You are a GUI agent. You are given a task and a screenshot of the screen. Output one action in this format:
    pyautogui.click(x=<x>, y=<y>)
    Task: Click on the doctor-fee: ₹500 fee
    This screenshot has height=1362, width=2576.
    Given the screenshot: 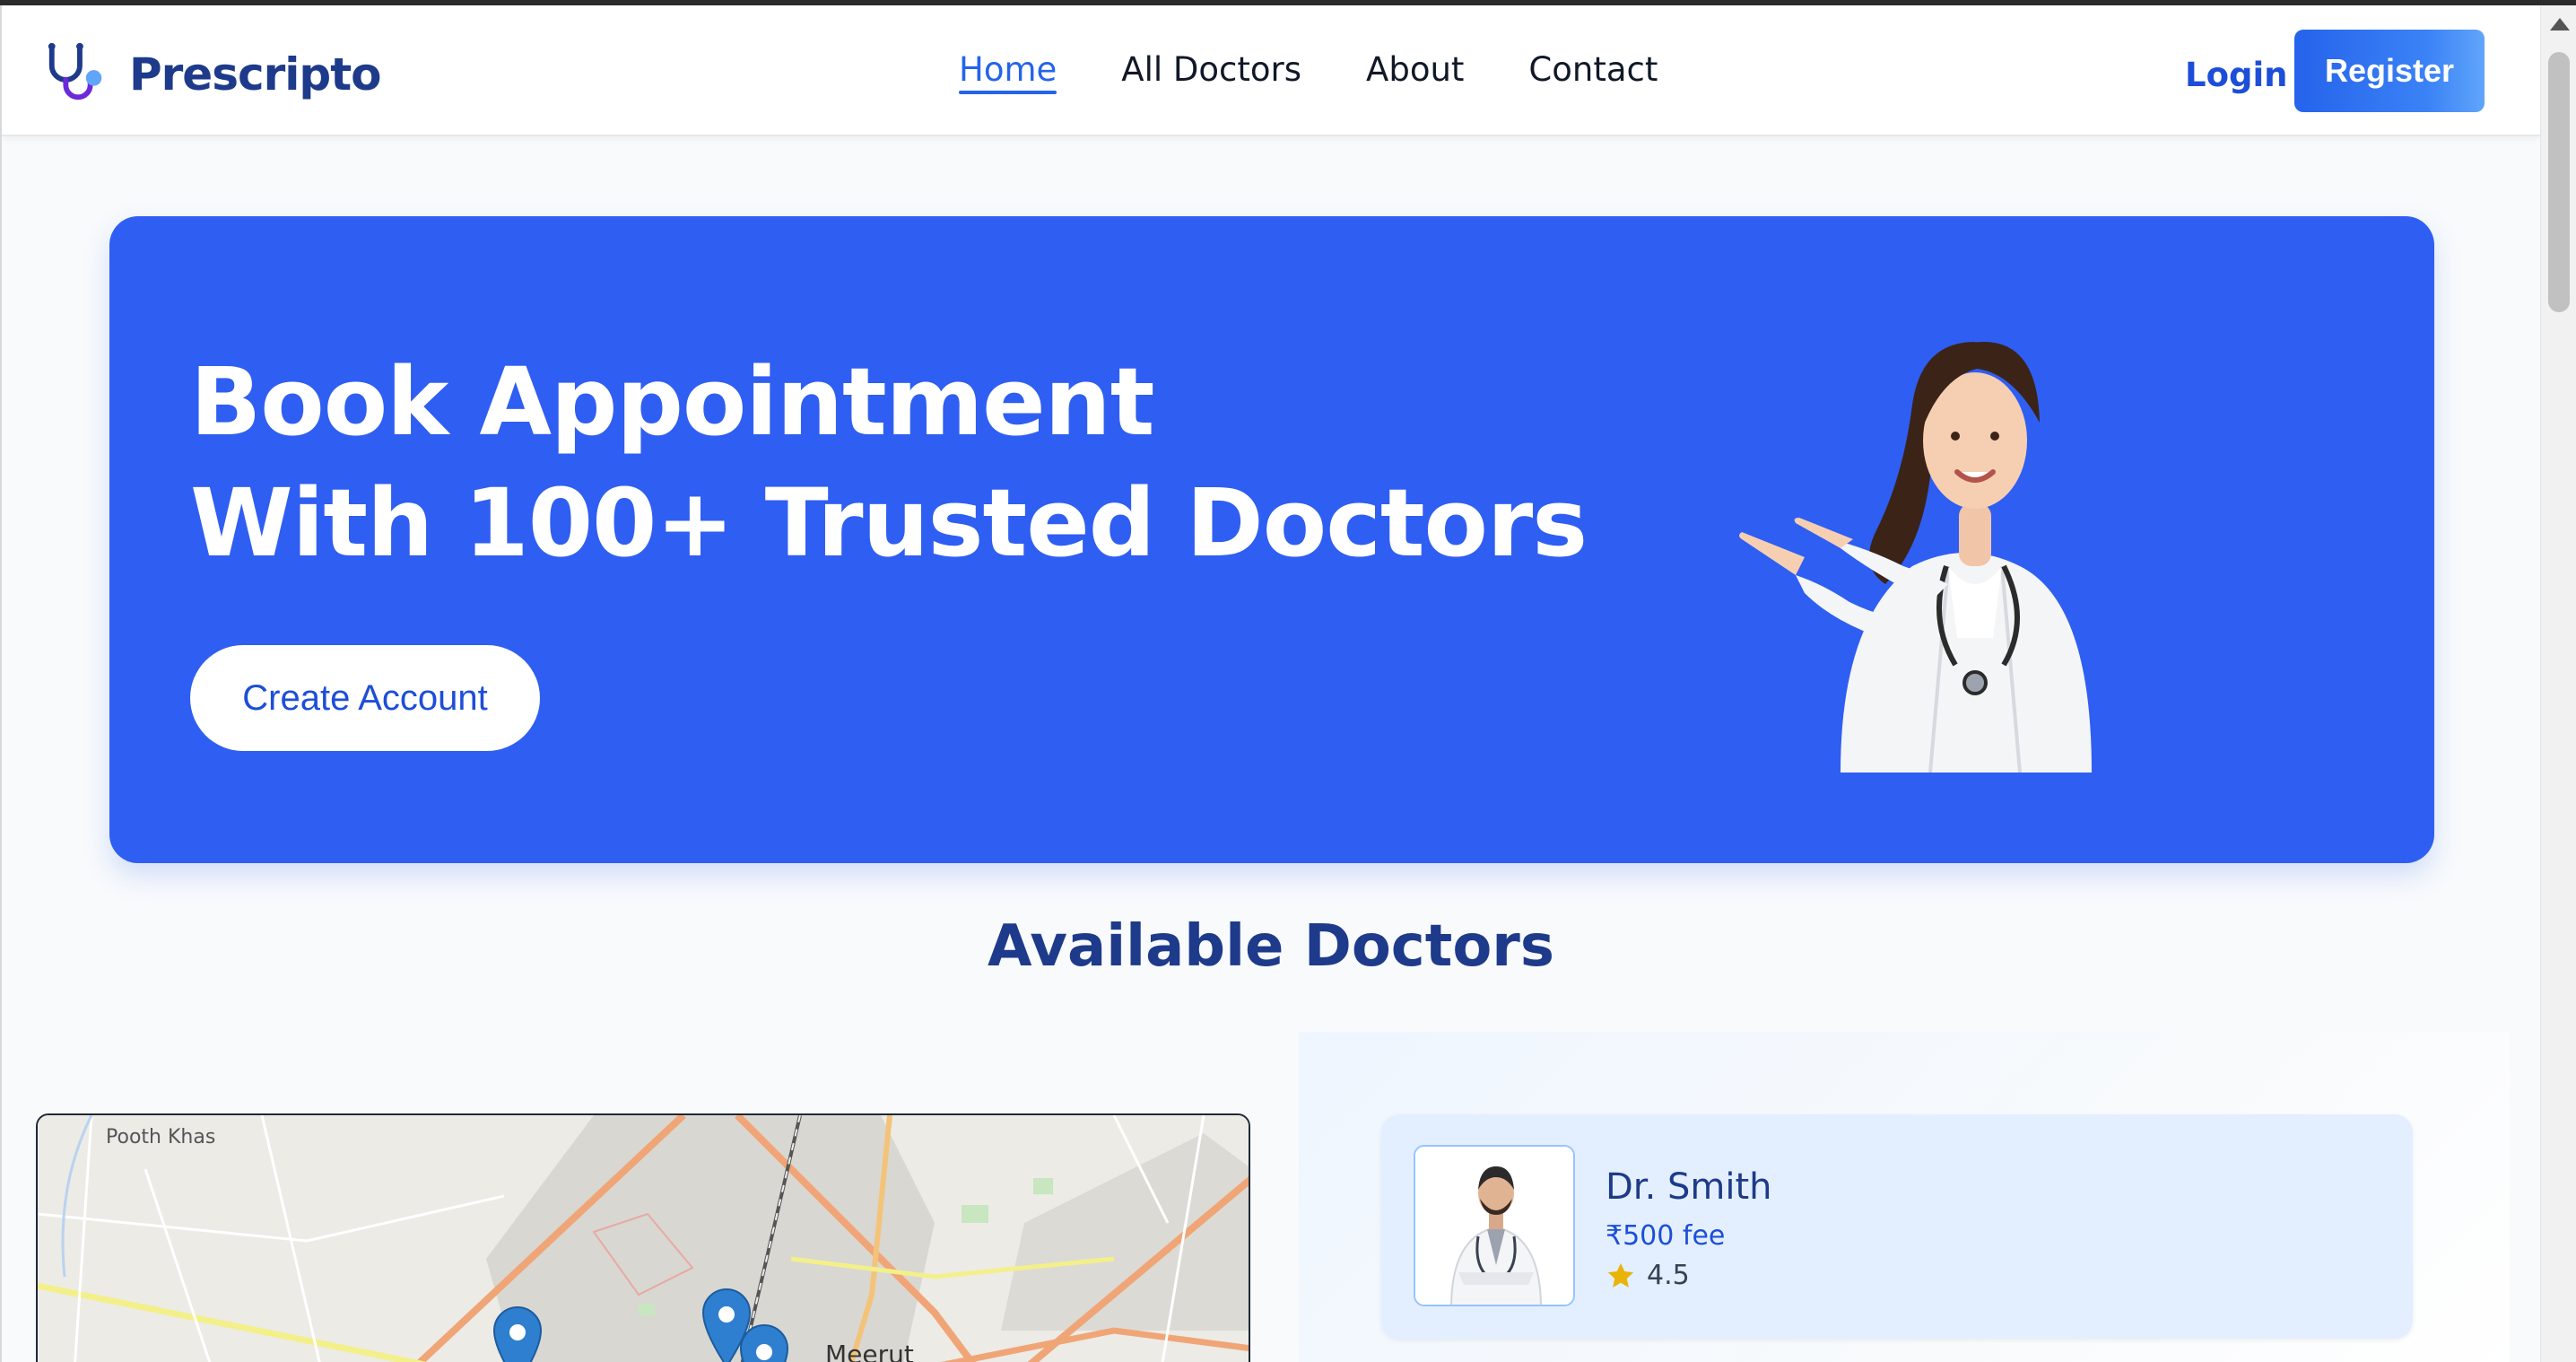 What is the action you would take?
    pyautogui.click(x=1666, y=1236)
    